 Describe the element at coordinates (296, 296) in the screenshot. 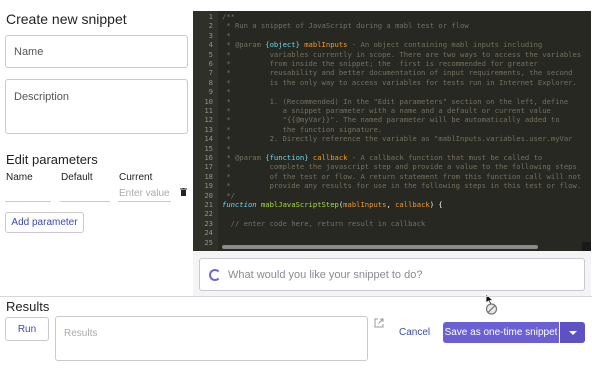

I see `results-divider` at that location.